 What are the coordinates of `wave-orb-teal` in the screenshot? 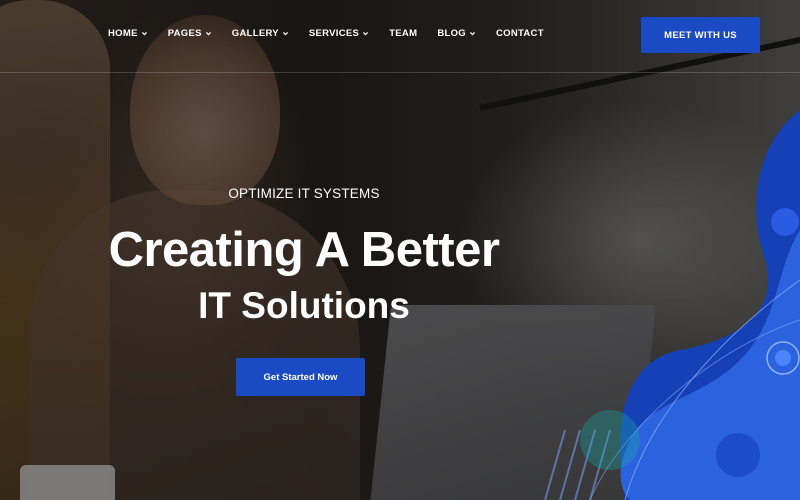 It's located at (610, 440).